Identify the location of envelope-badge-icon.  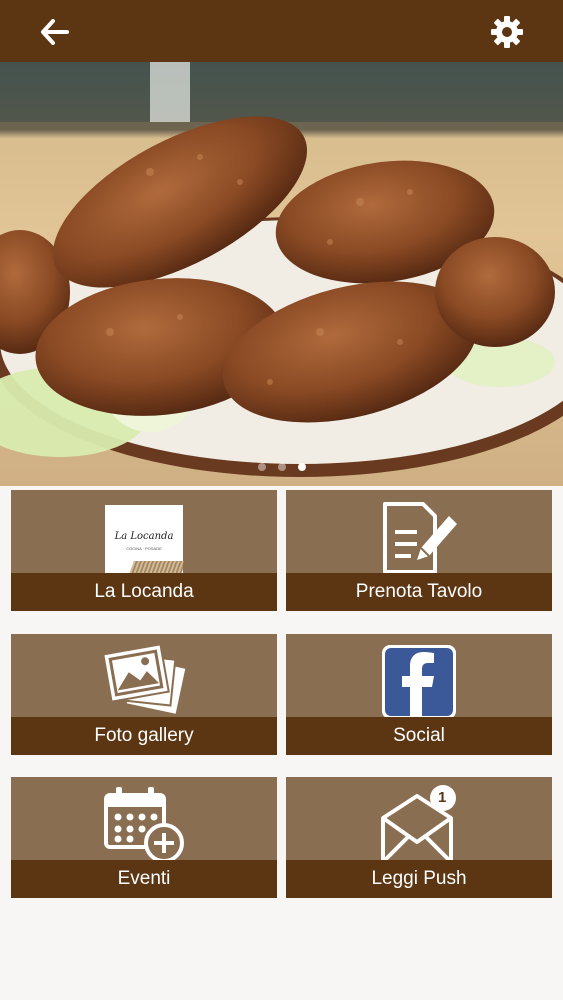
(418, 824).